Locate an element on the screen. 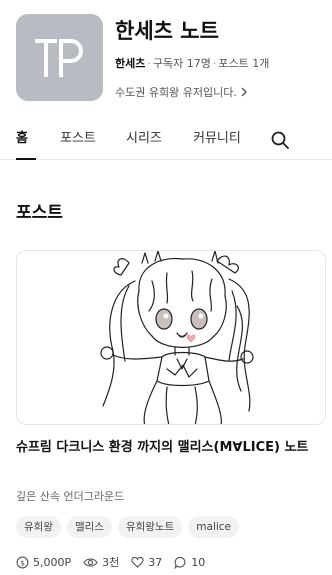 This screenshot has height=575, width=332. channel-header: 한세츠 노트 한세츠 · 구독자 17명 · 포스트 1개 수도권 유희왕 유저입니다. is located at coordinates (166, 59).